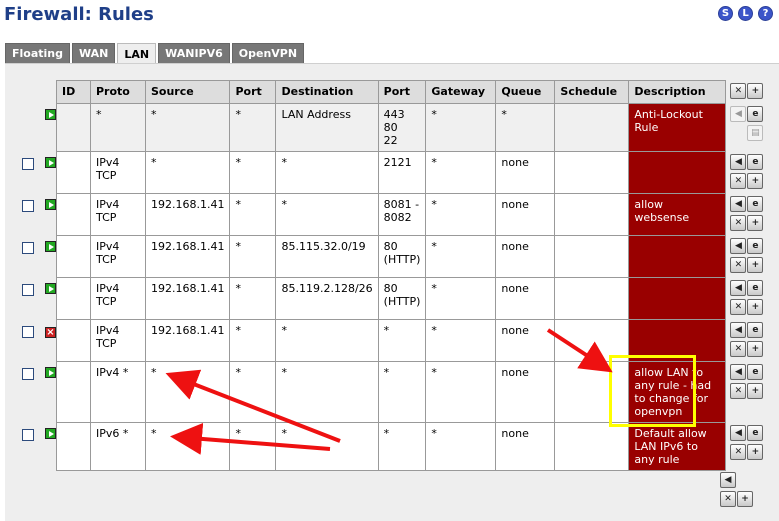 The width and height of the screenshot is (779, 521). Describe the element at coordinates (461, 92) in the screenshot. I see `header-gateway: Gateway` at that location.